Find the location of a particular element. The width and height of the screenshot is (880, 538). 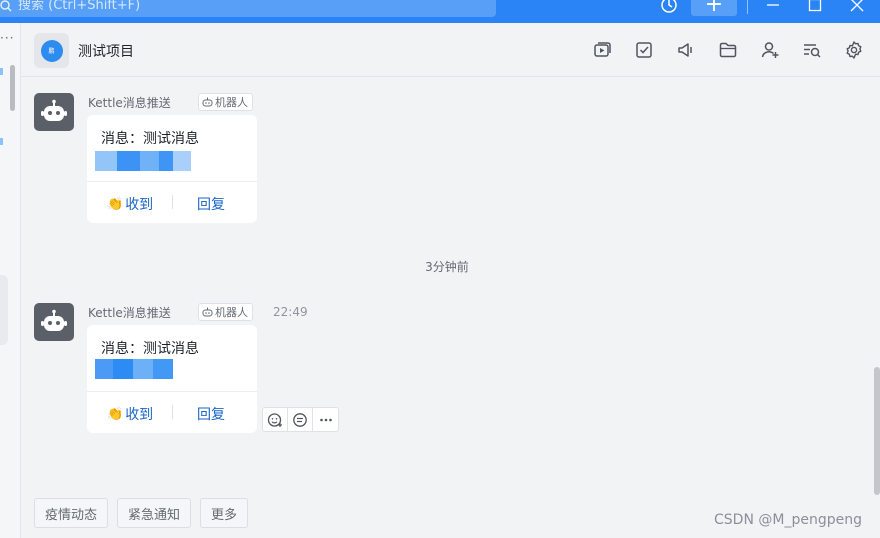

add-member-icon is located at coordinates (770, 50).